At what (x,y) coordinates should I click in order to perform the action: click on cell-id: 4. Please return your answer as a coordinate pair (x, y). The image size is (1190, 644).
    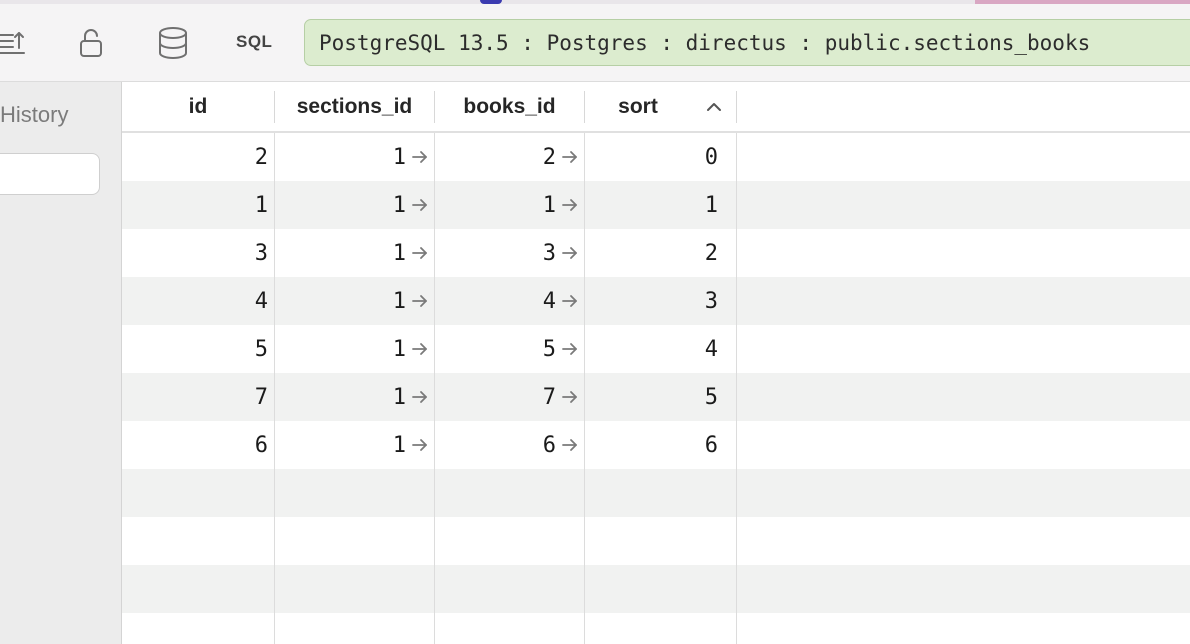
    Looking at the image, I should click on (261, 301).